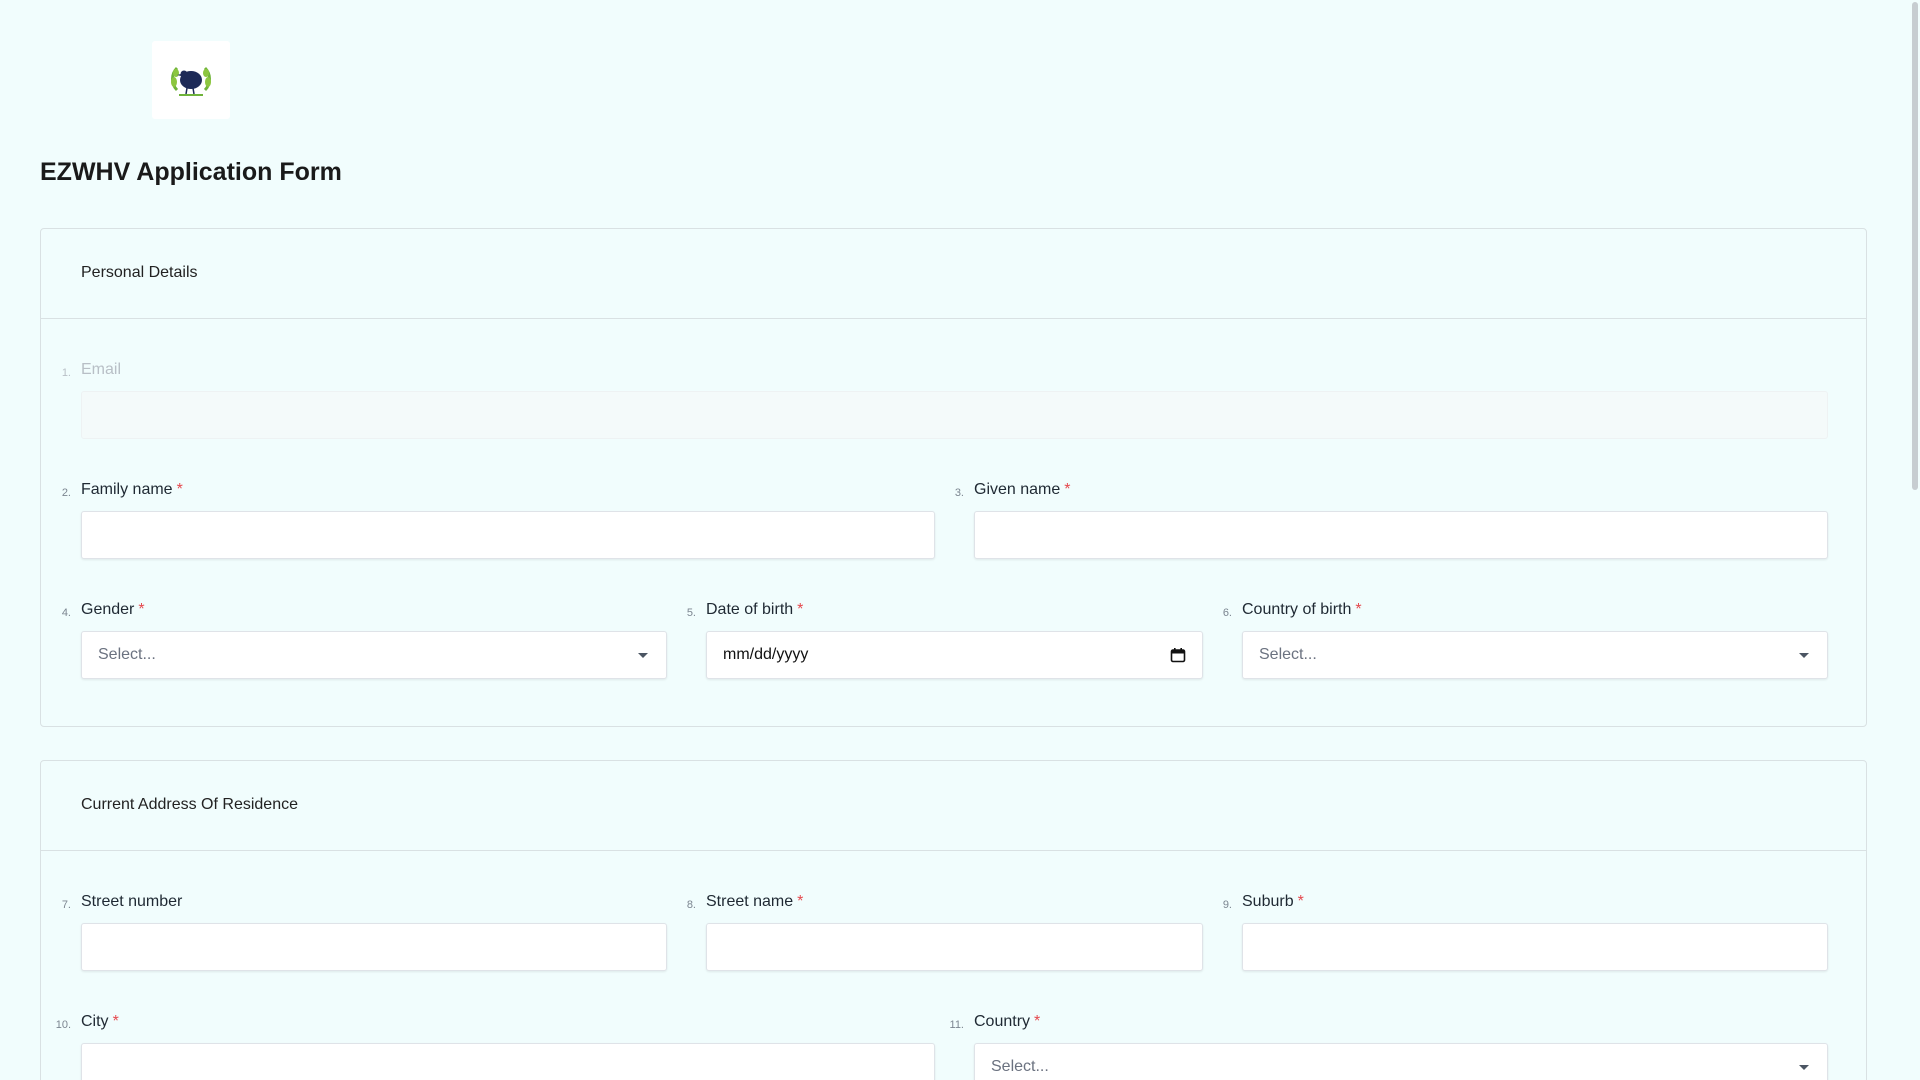 The image size is (1920, 1080). I want to click on email-label: Email, so click(101, 369).